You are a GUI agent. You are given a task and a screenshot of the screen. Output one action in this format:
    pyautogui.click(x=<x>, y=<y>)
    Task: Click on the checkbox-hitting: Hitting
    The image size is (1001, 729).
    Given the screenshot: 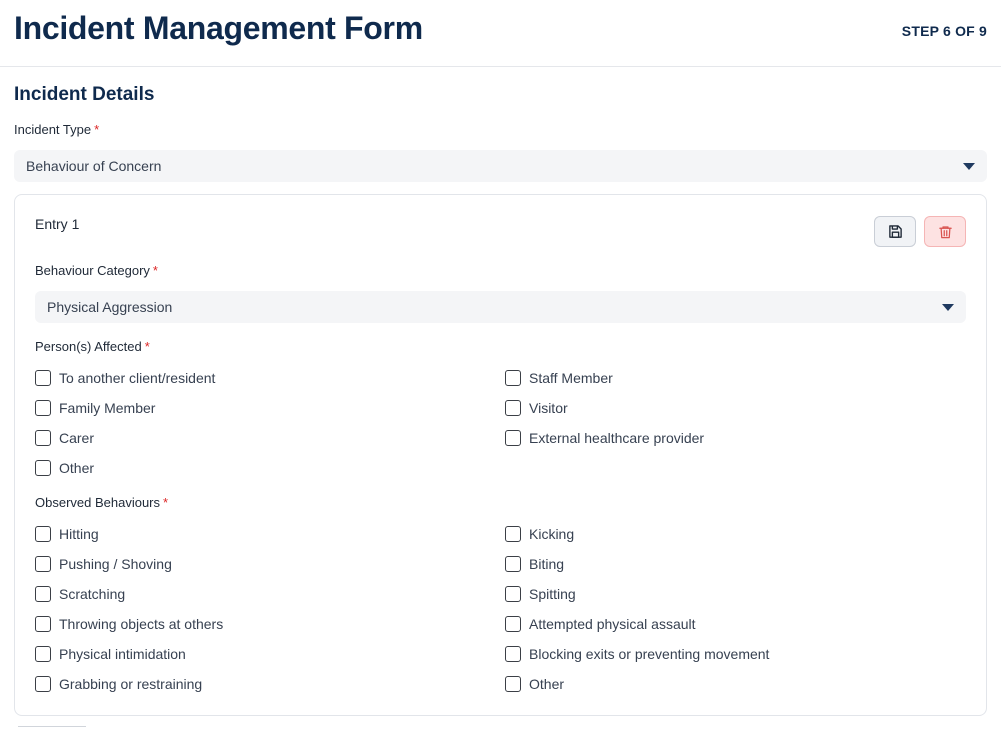 What is the action you would take?
    pyautogui.click(x=67, y=534)
    